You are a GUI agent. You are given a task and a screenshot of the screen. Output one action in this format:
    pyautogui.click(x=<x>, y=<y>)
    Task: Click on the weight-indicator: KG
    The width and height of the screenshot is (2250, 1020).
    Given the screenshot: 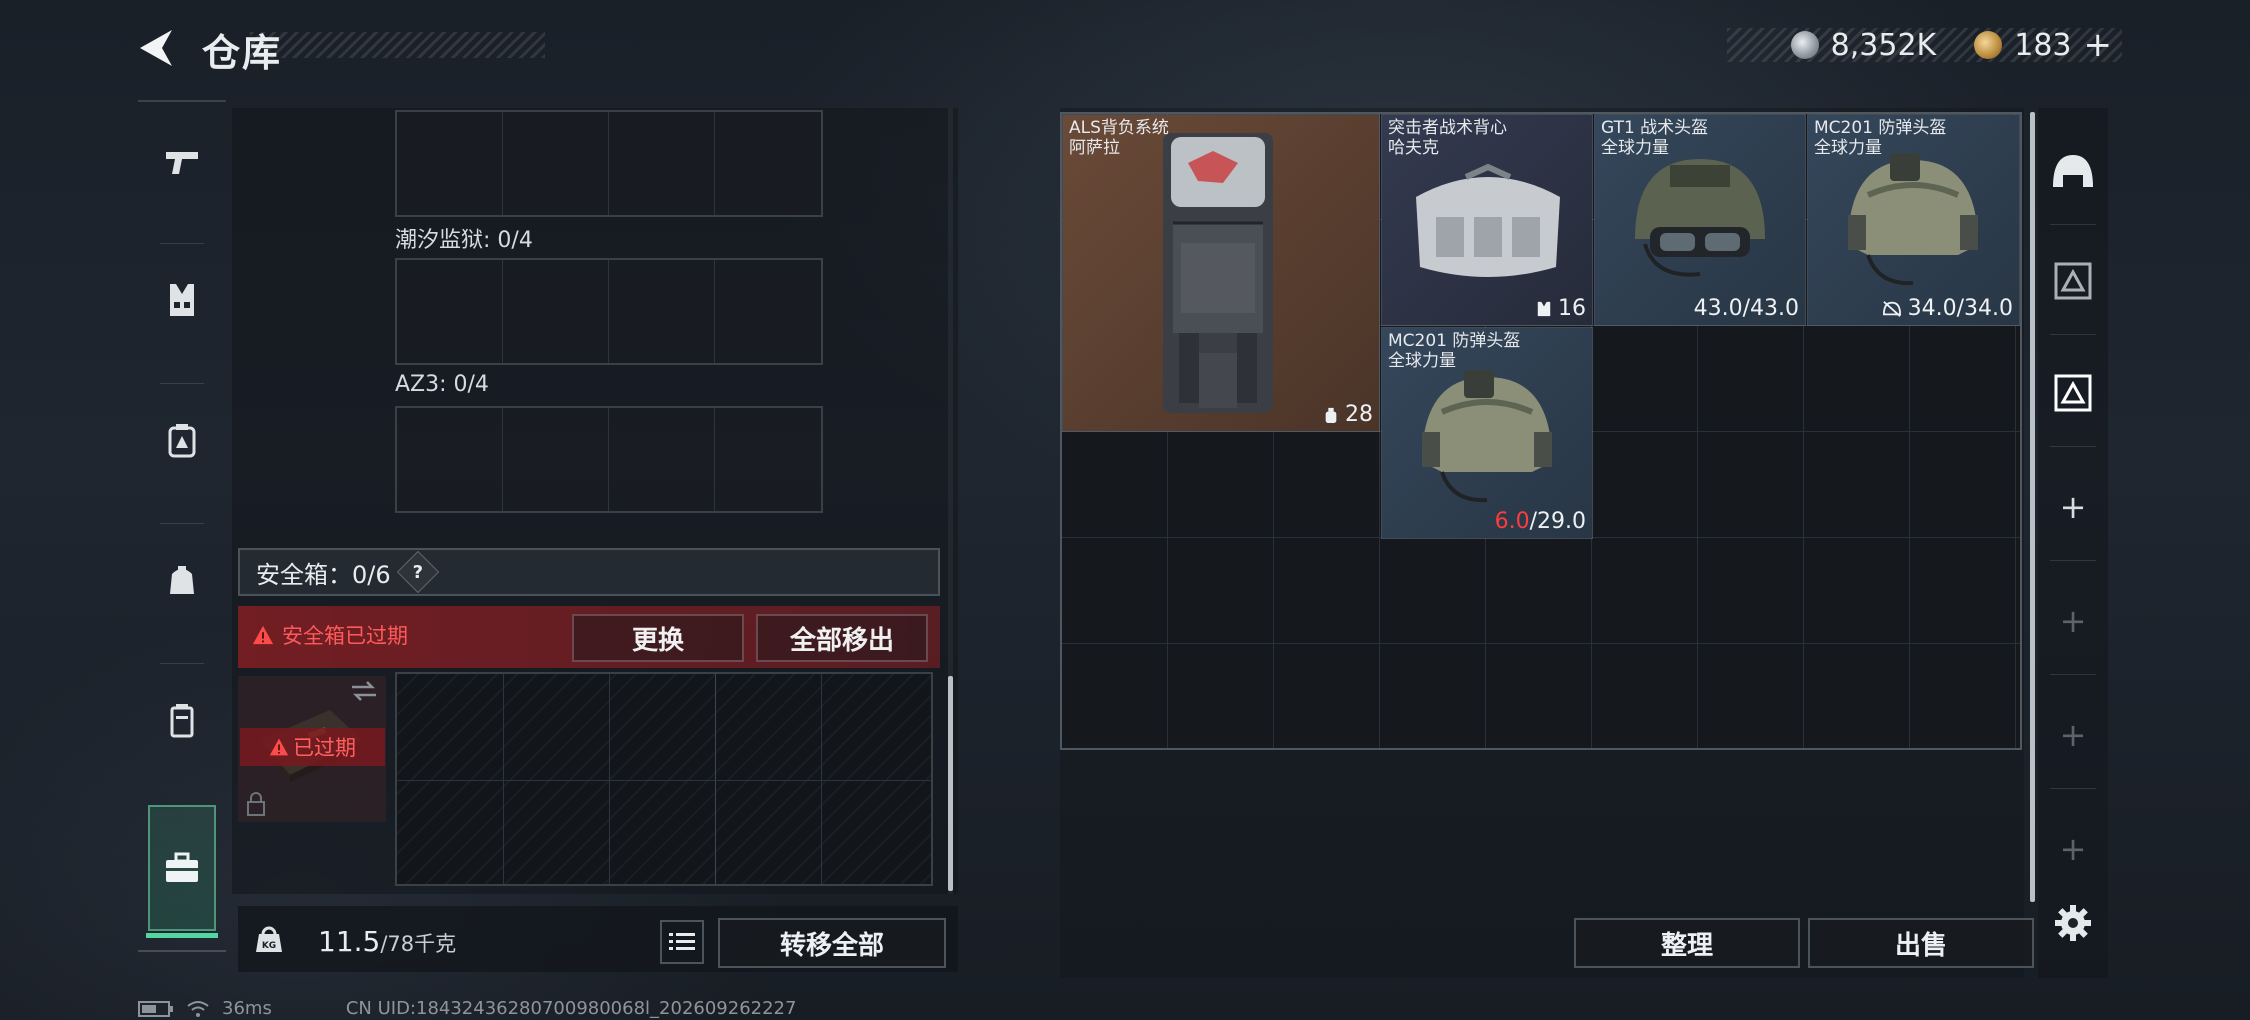 What is the action you would take?
    pyautogui.click(x=269, y=939)
    